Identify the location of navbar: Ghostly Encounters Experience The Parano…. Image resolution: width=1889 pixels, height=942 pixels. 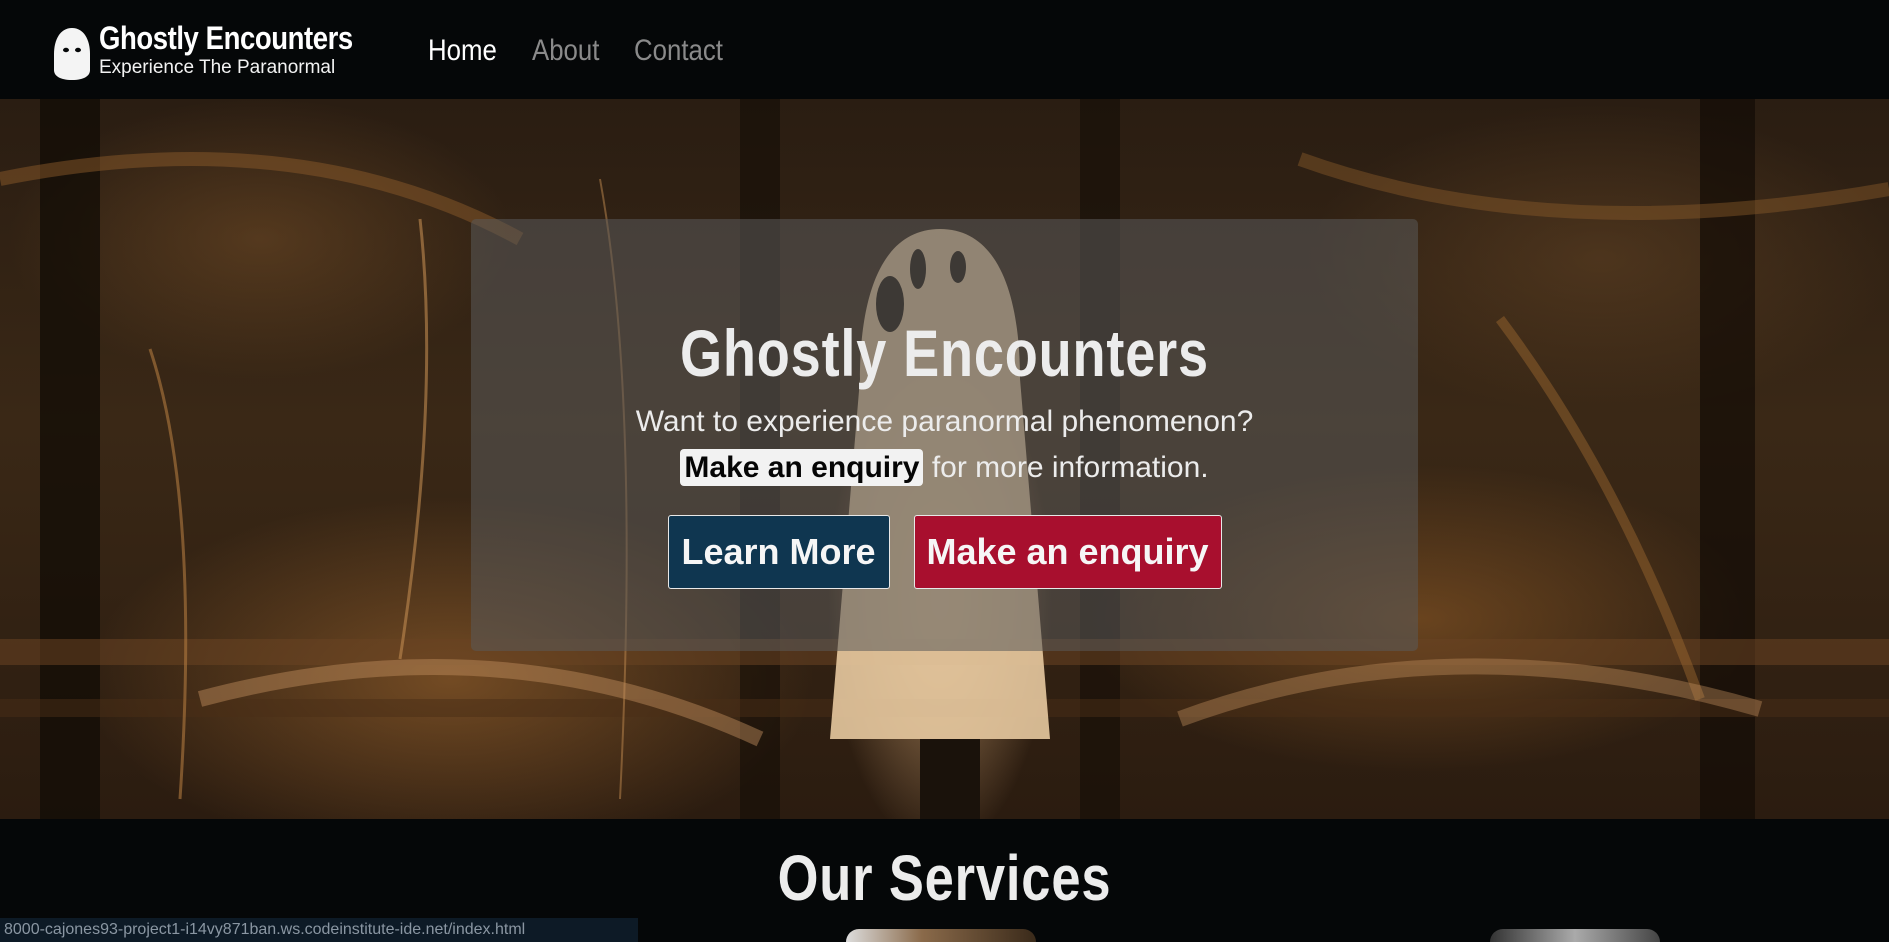
(944, 49).